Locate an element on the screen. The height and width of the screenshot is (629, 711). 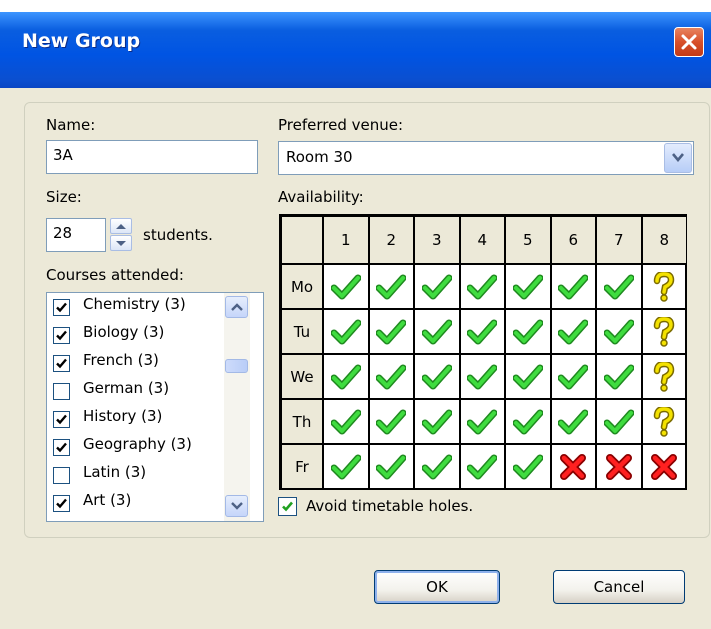
avoid-holes-checkbox is located at coordinates (287, 506).